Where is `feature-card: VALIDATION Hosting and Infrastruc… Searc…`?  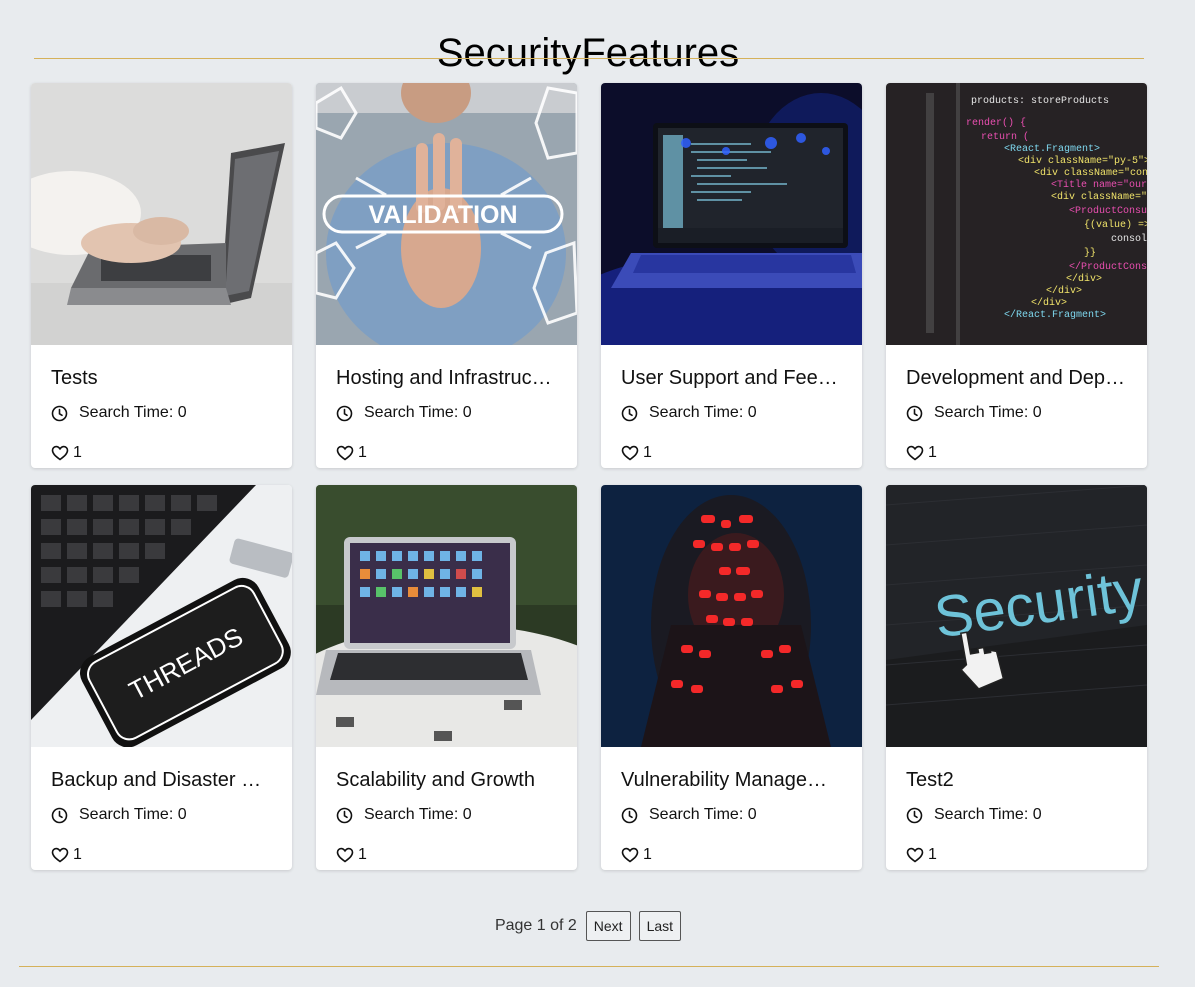 feature-card: VALIDATION Hosting and Infrastruc… Searc… is located at coordinates (446, 275).